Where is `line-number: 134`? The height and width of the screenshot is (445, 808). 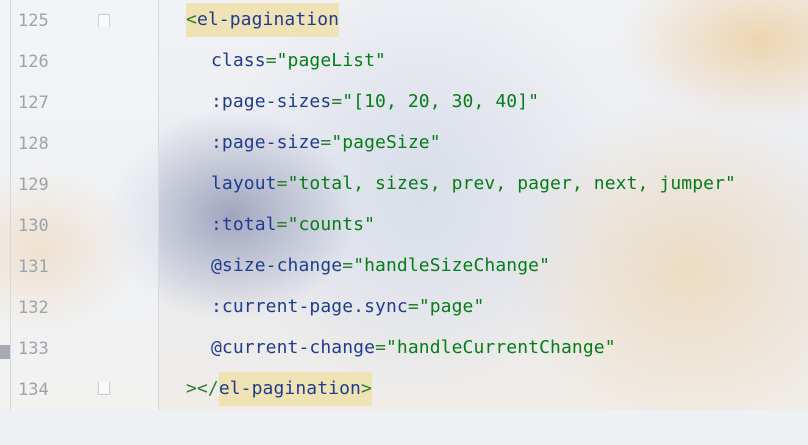
line-number: 134 is located at coordinates (33, 390).